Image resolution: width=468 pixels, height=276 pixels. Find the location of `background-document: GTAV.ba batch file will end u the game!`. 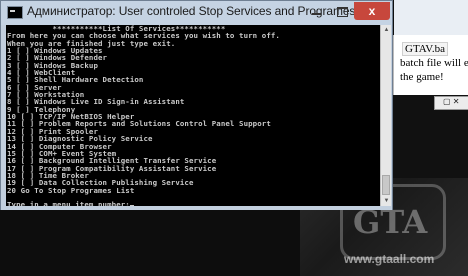

background-document: GTAV.ba batch file will end u the game! is located at coordinates (430, 65).